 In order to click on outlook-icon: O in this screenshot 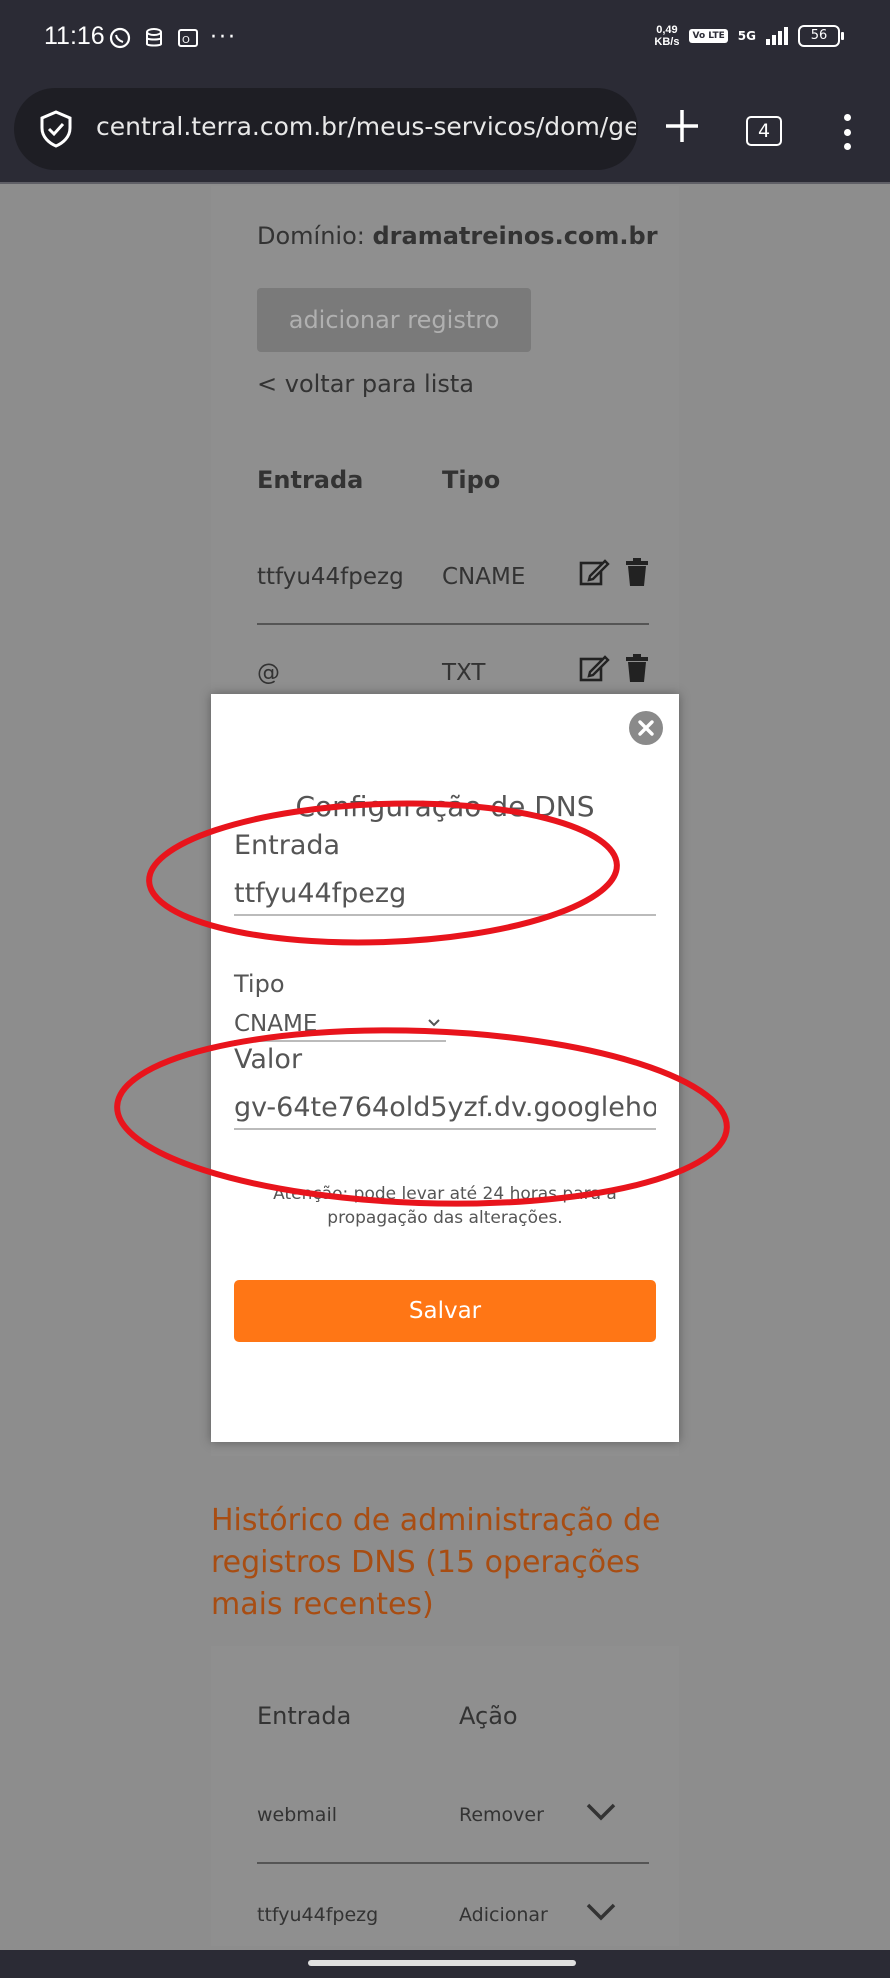, I will do `click(188, 38)`.